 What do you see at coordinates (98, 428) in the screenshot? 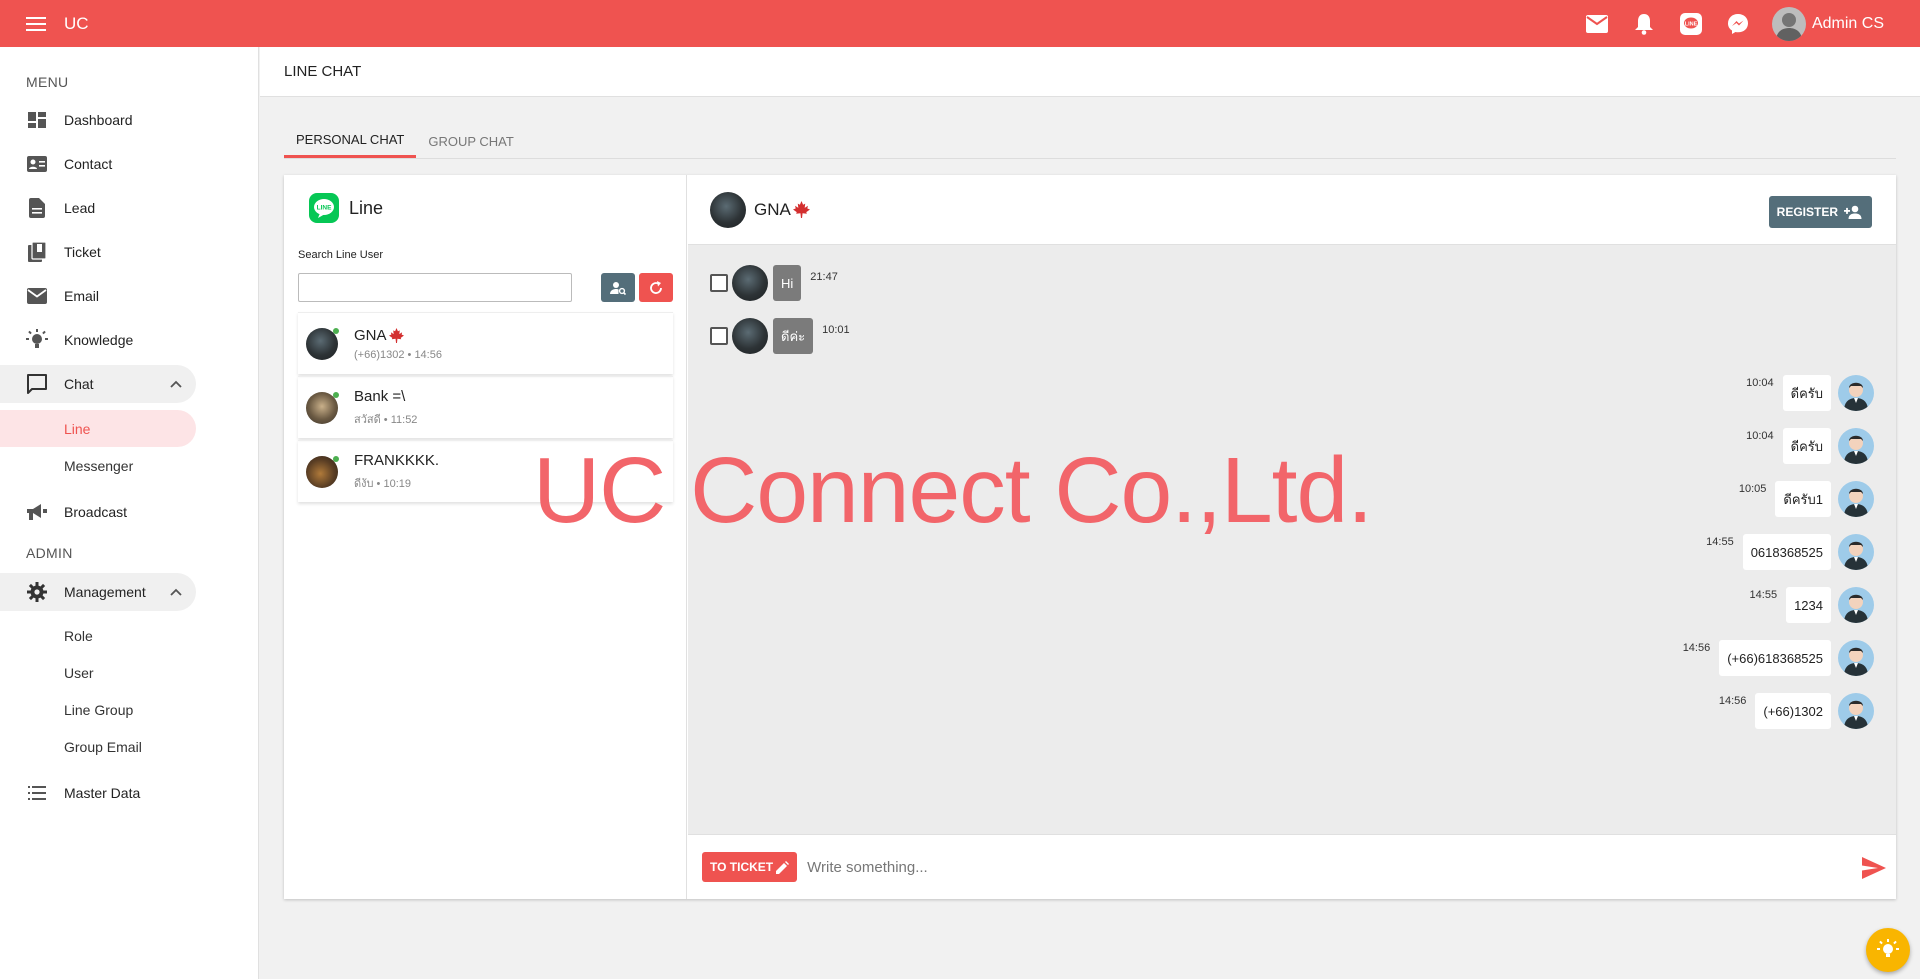
I see `sidebar-item-line: Line` at bounding box center [98, 428].